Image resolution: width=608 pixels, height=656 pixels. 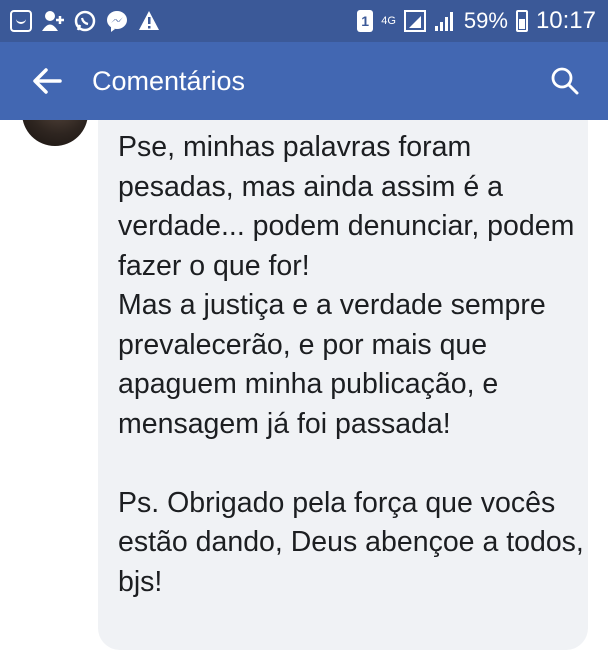 I want to click on clock: 10:17, so click(x=565, y=20).